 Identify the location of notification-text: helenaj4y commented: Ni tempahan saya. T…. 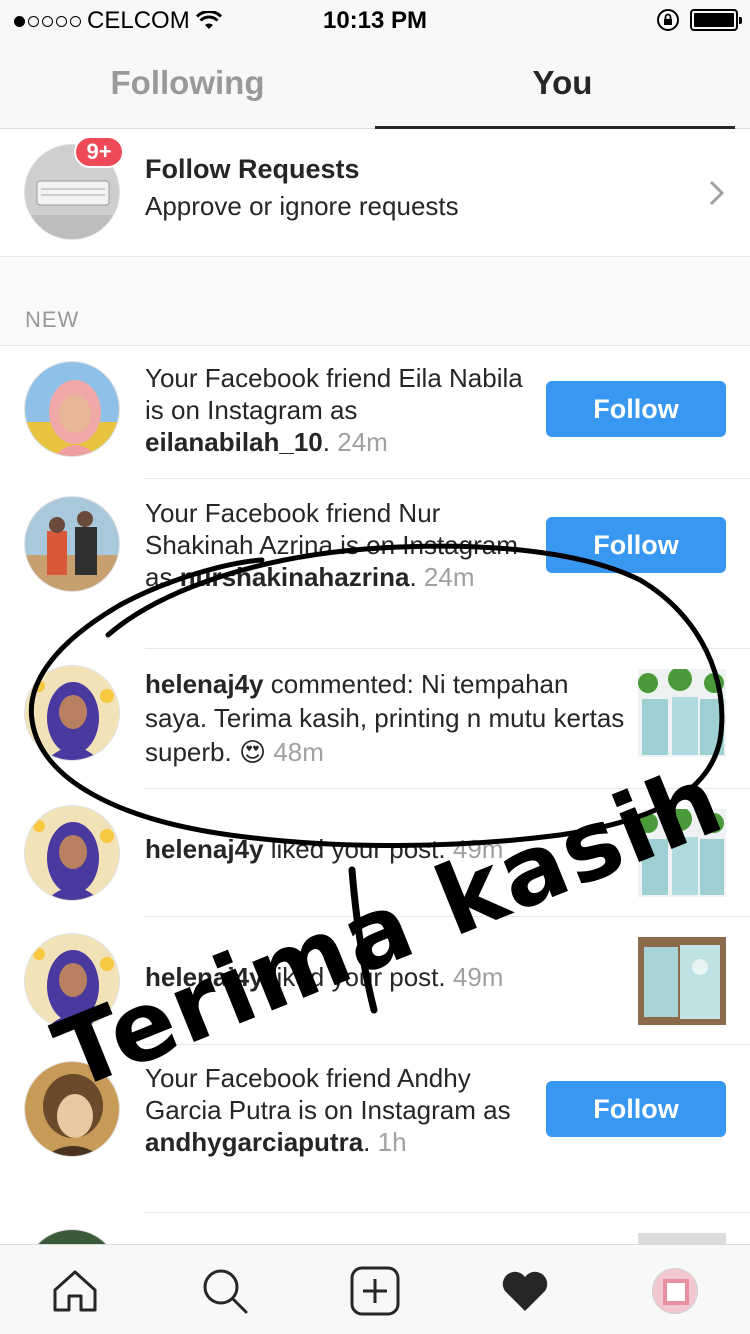
(385, 718).